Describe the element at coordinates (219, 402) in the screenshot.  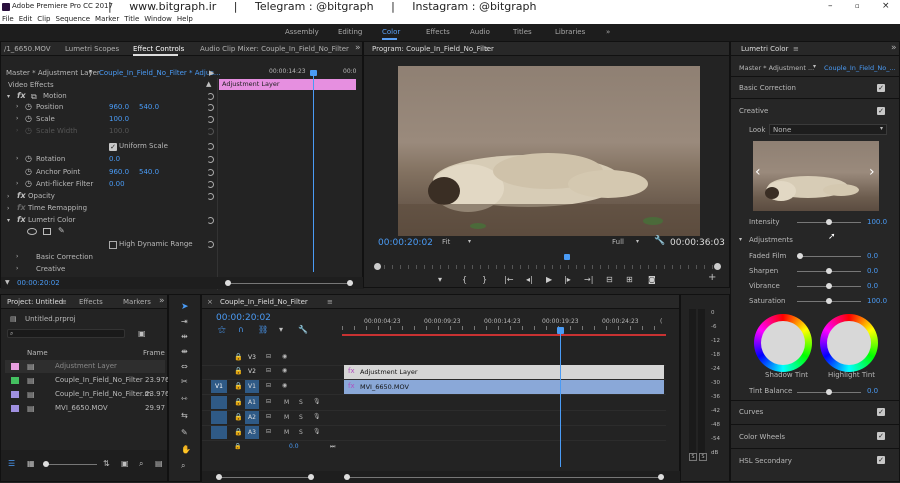
I see `source-patch-audio` at that location.